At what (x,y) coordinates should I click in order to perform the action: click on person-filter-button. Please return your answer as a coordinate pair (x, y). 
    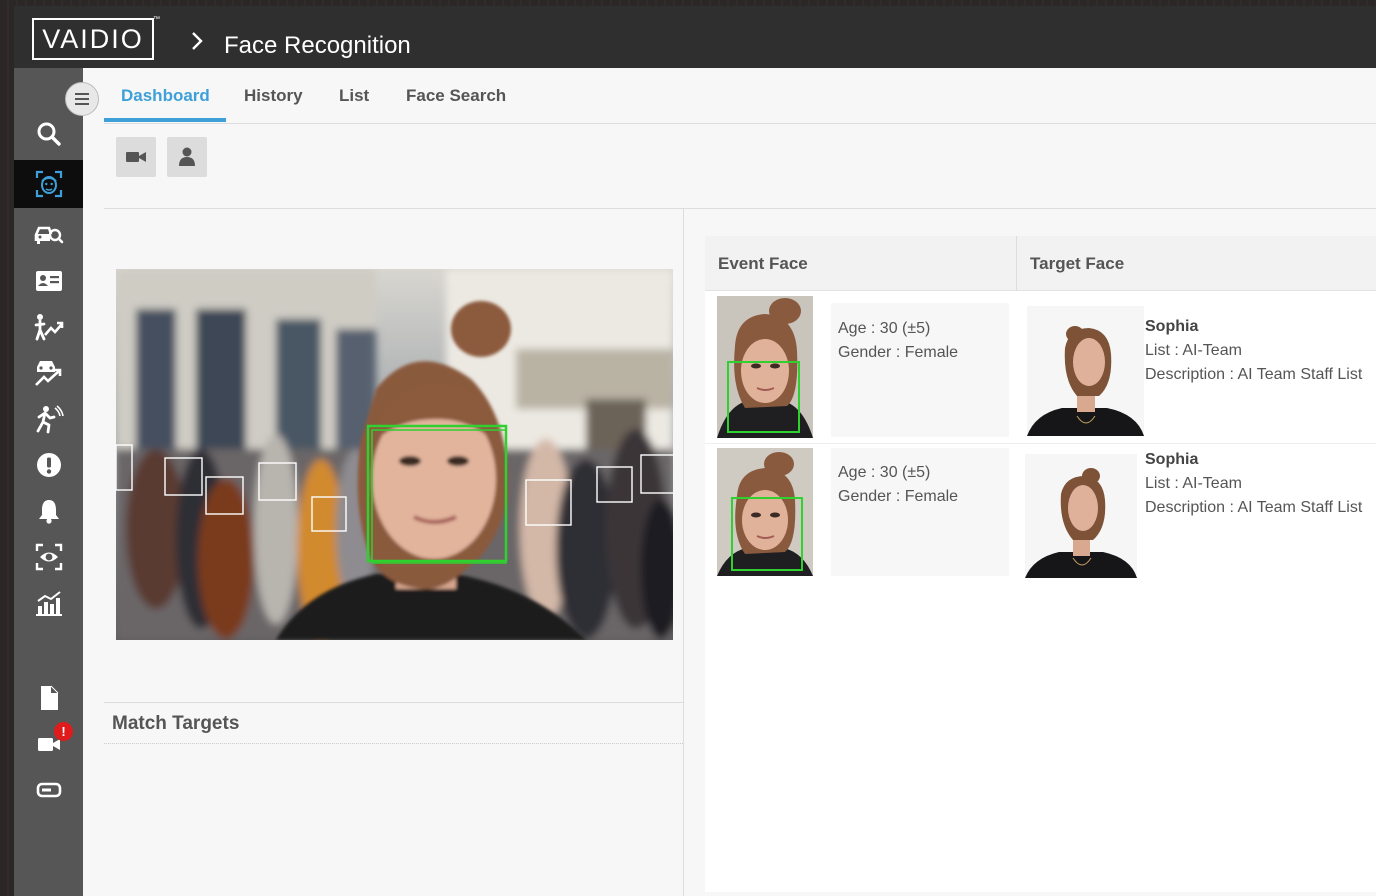
    Looking at the image, I should click on (187, 157).